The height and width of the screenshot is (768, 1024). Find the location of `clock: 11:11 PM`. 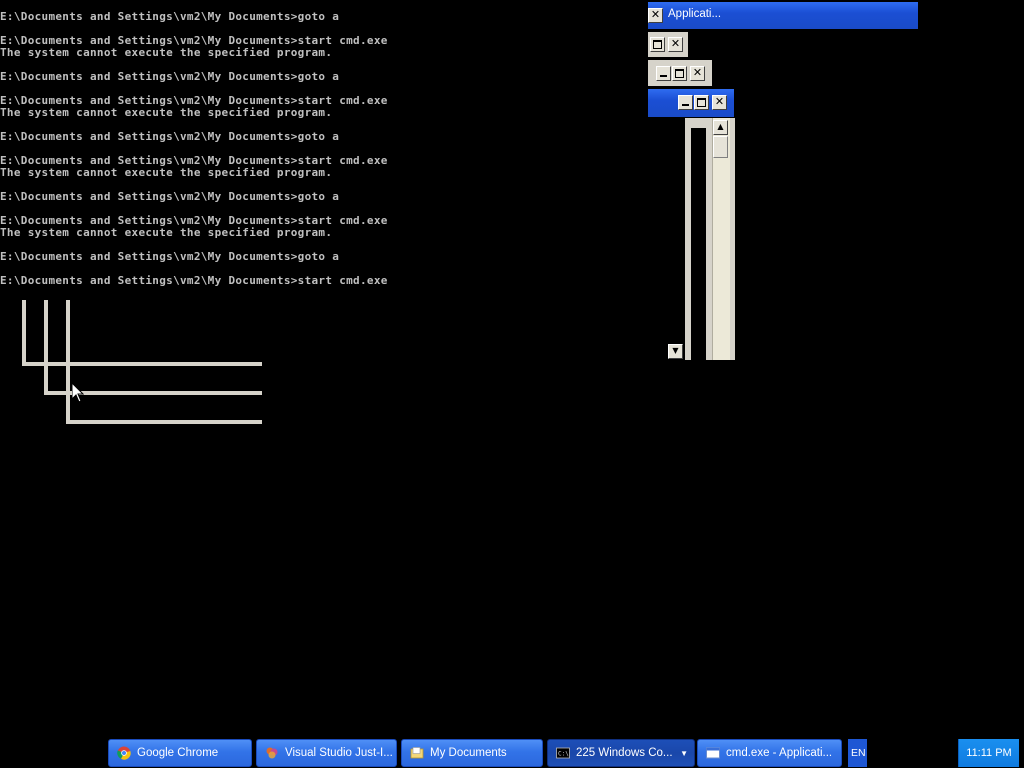

clock: 11:11 PM is located at coordinates (988, 753).